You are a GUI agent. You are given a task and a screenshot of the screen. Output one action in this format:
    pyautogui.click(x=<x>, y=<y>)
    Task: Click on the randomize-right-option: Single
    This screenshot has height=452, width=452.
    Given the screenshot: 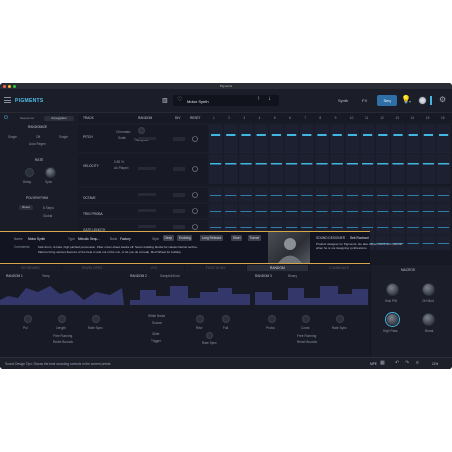 What is the action you would take?
    pyautogui.click(x=63, y=137)
    